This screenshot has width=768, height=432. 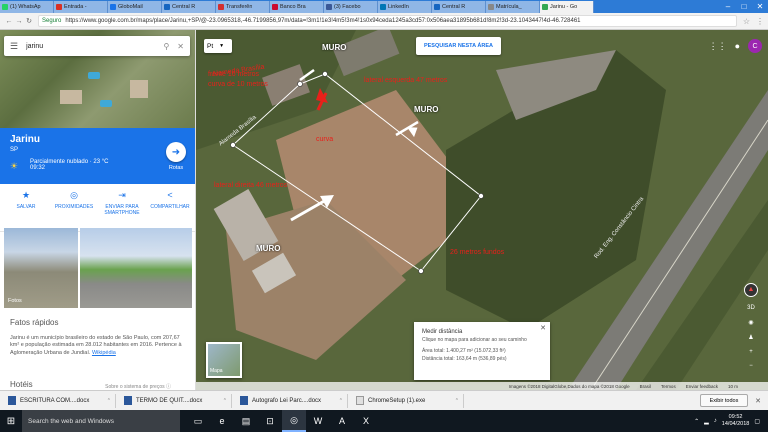 What do you see at coordinates (122, 208) in the screenshot?
I see `send-to-phone-button: ⇥ ENVIAR PARA SMARTPHONE` at bounding box center [122, 208].